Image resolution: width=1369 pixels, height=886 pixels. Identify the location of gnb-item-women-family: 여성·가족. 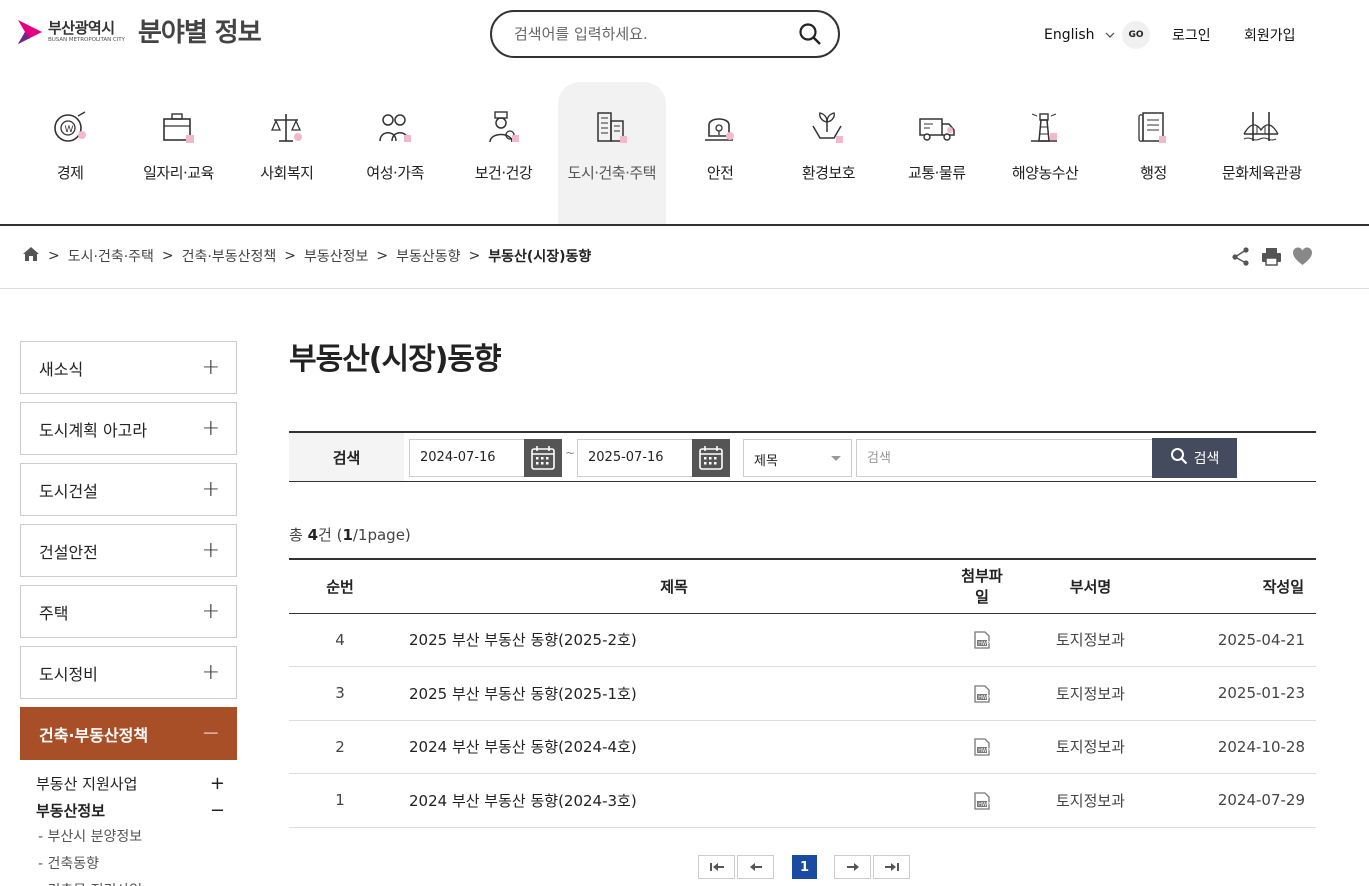
(395, 153).